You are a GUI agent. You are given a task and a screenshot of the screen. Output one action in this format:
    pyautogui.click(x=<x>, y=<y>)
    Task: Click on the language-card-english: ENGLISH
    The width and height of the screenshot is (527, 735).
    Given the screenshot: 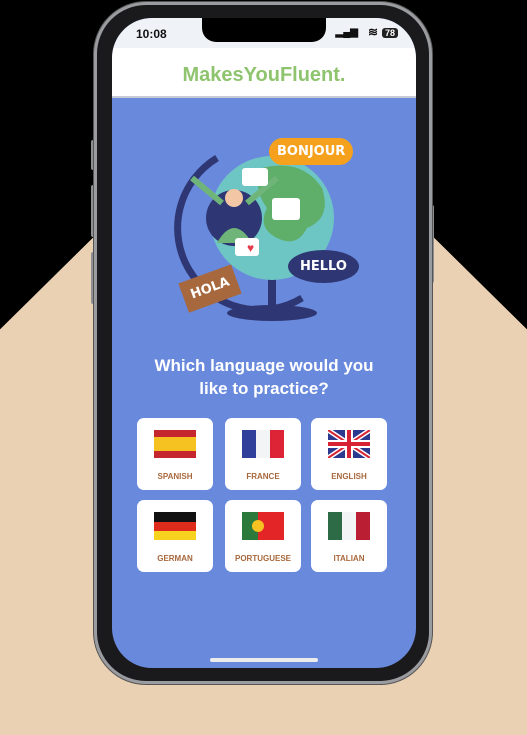 What is the action you would take?
    pyautogui.click(x=349, y=454)
    